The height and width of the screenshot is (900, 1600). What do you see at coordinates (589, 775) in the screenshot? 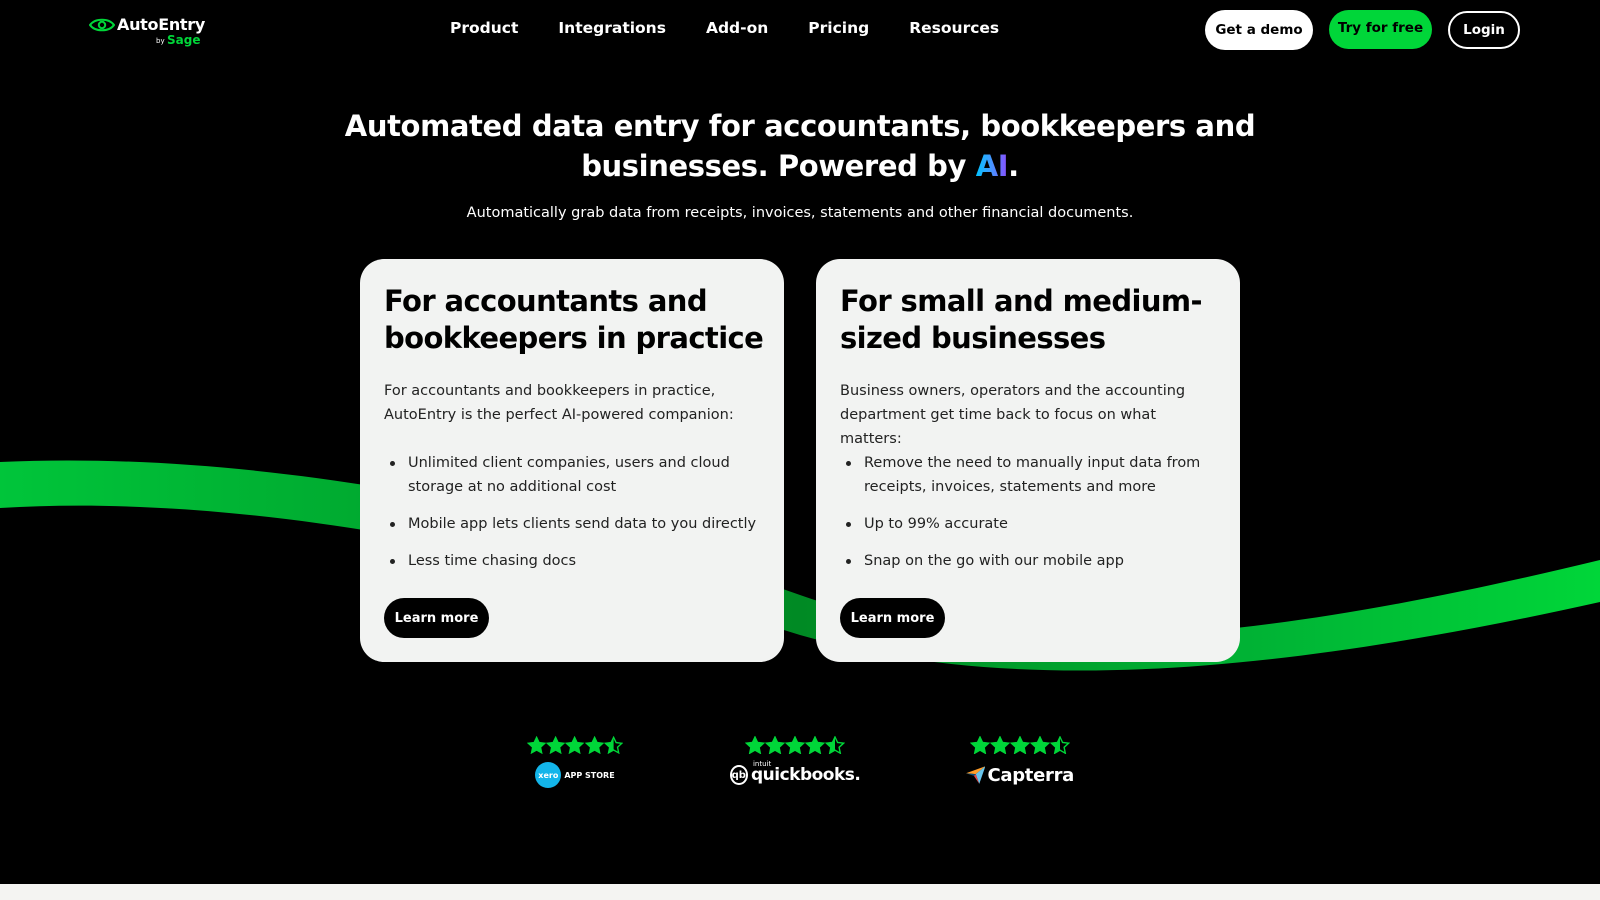
I see `xero-label: APP STORE` at bounding box center [589, 775].